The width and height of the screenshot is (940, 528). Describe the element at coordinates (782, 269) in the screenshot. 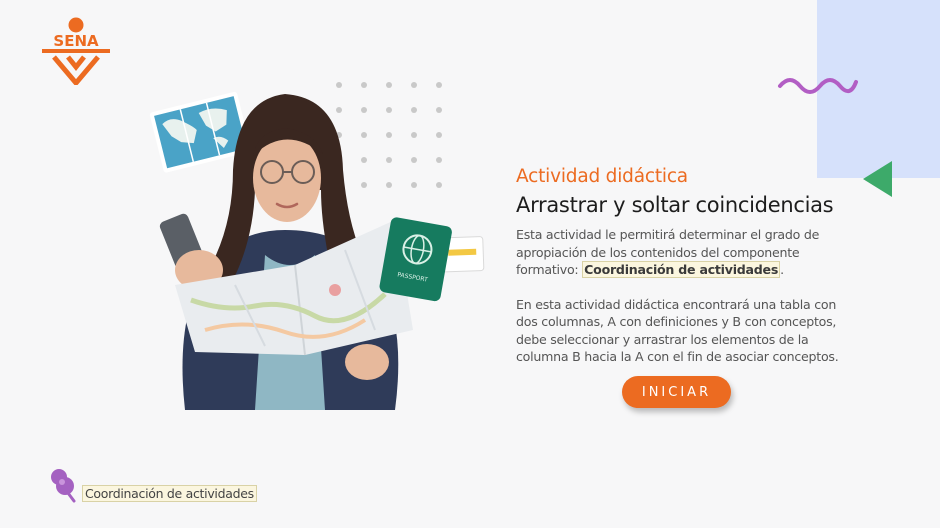

I see `description-end: .` at that location.